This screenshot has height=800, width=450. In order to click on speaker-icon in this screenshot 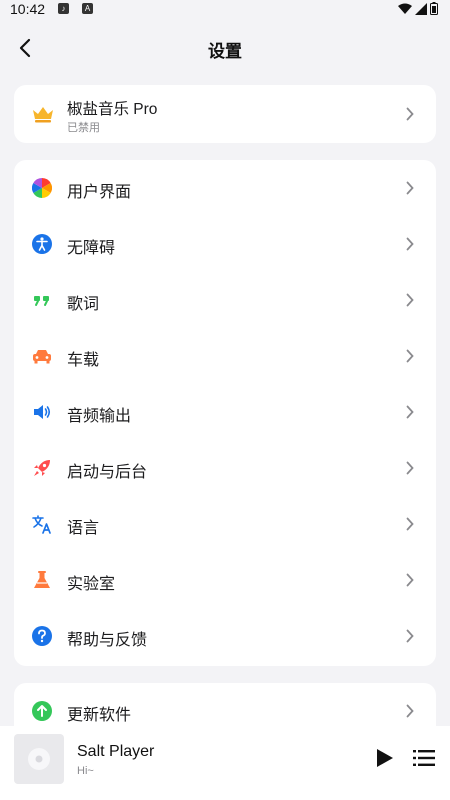, I will do `click(42, 412)`.